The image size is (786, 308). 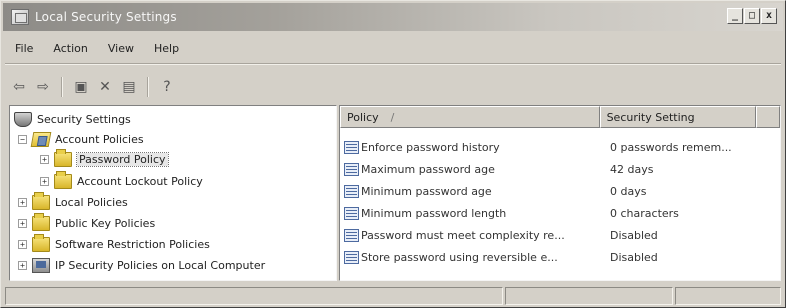 I want to click on tree-item-label: Public Key Policies, so click(x=105, y=223).